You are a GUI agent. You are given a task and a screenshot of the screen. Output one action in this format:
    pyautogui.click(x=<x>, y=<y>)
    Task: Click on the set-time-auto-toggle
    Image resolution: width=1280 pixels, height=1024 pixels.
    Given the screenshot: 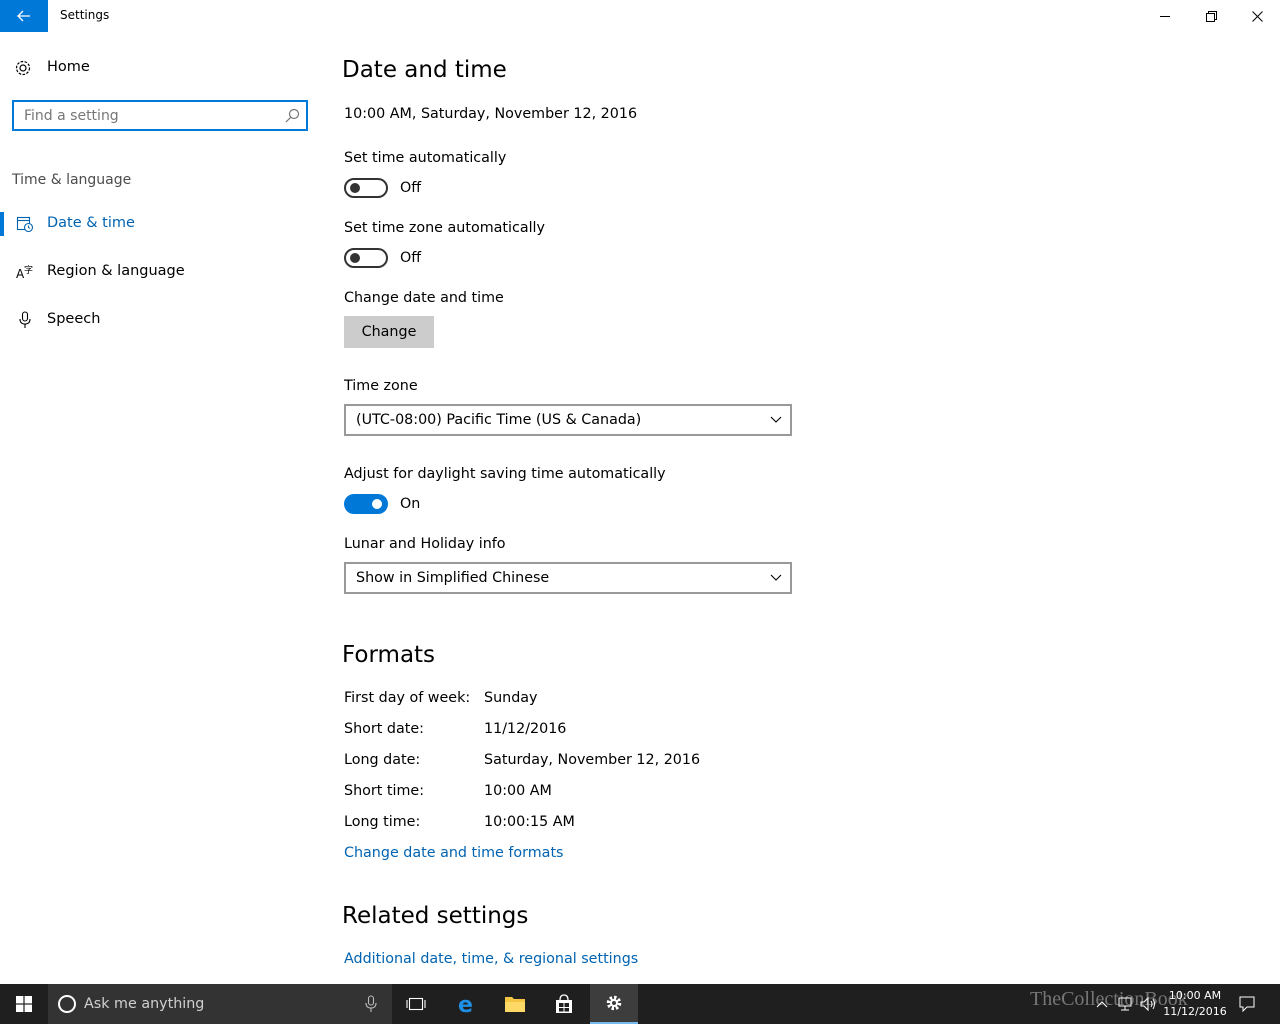 What is the action you would take?
    pyautogui.click(x=366, y=188)
    